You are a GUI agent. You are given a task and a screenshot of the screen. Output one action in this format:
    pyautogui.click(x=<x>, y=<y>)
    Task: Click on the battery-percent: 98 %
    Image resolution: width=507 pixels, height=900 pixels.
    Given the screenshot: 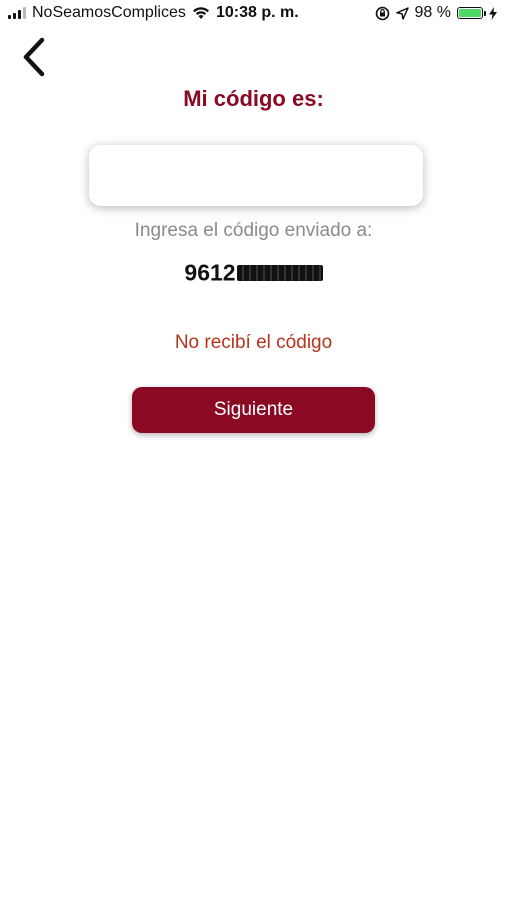 What is the action you would take?
    pyautogui.click(x=432, y=12)
    